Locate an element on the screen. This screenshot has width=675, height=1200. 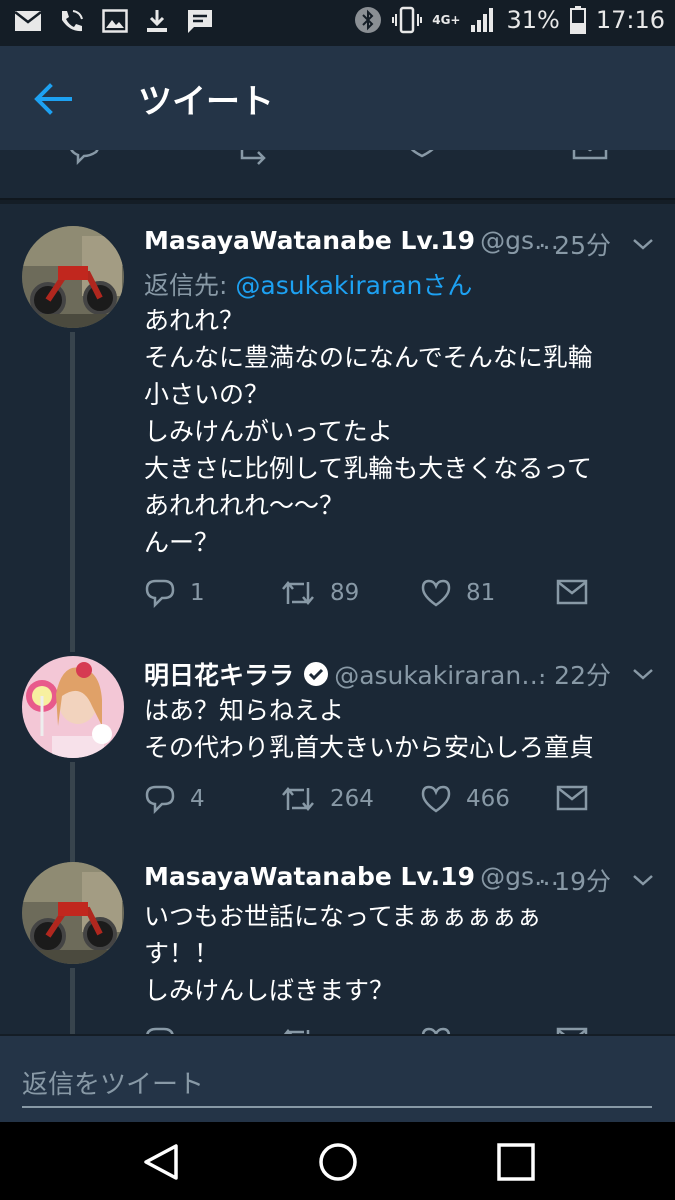
signal-icon is located at coordinates (483, 20).